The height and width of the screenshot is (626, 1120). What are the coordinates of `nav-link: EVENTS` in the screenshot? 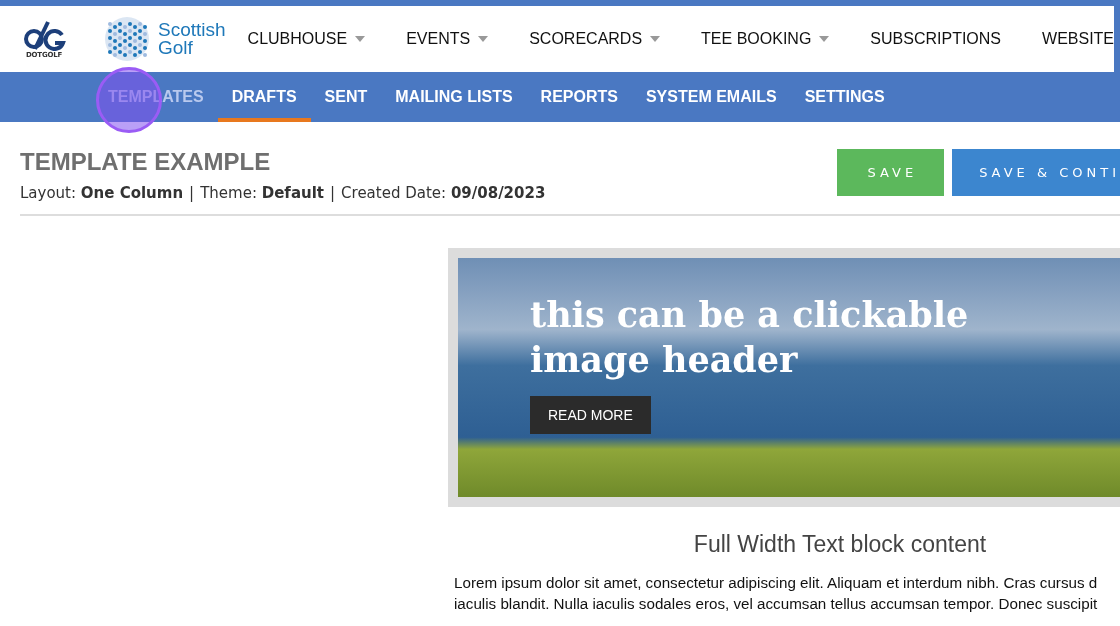 It's located at (447, 39).